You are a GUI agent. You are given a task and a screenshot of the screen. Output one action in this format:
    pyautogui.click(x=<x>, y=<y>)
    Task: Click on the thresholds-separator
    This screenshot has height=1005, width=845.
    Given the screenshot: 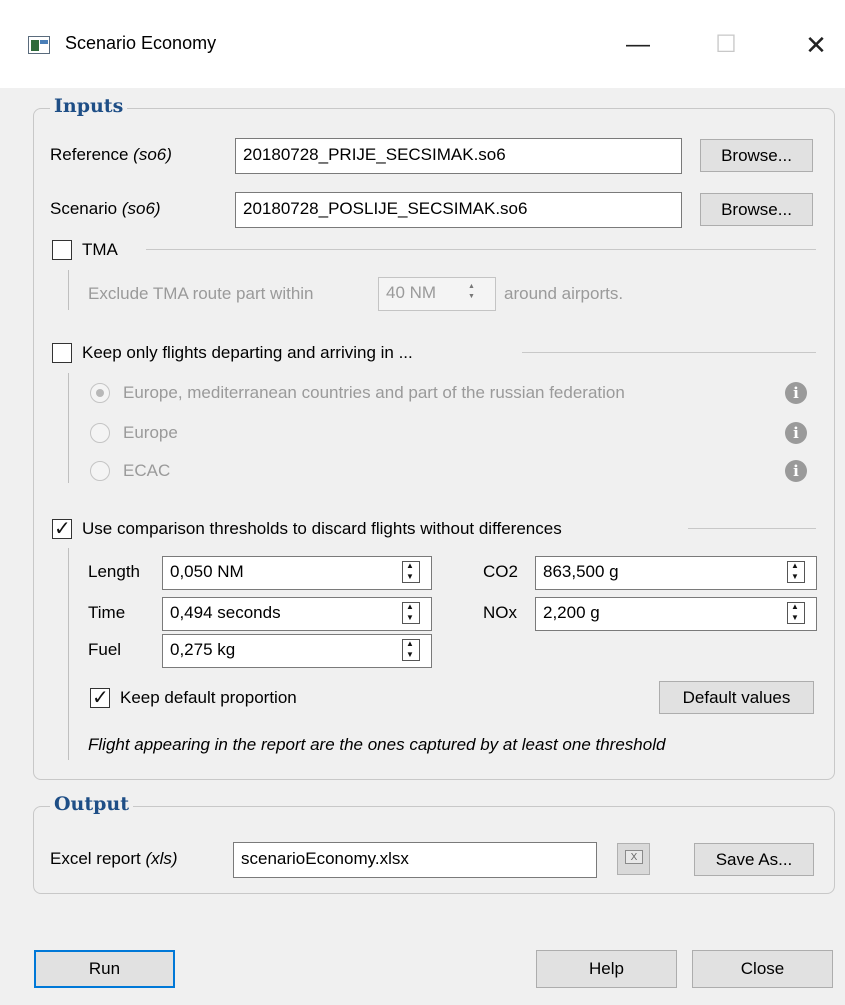 What is the action you would take?
    pyautogui.click(x=752, y=528)
    